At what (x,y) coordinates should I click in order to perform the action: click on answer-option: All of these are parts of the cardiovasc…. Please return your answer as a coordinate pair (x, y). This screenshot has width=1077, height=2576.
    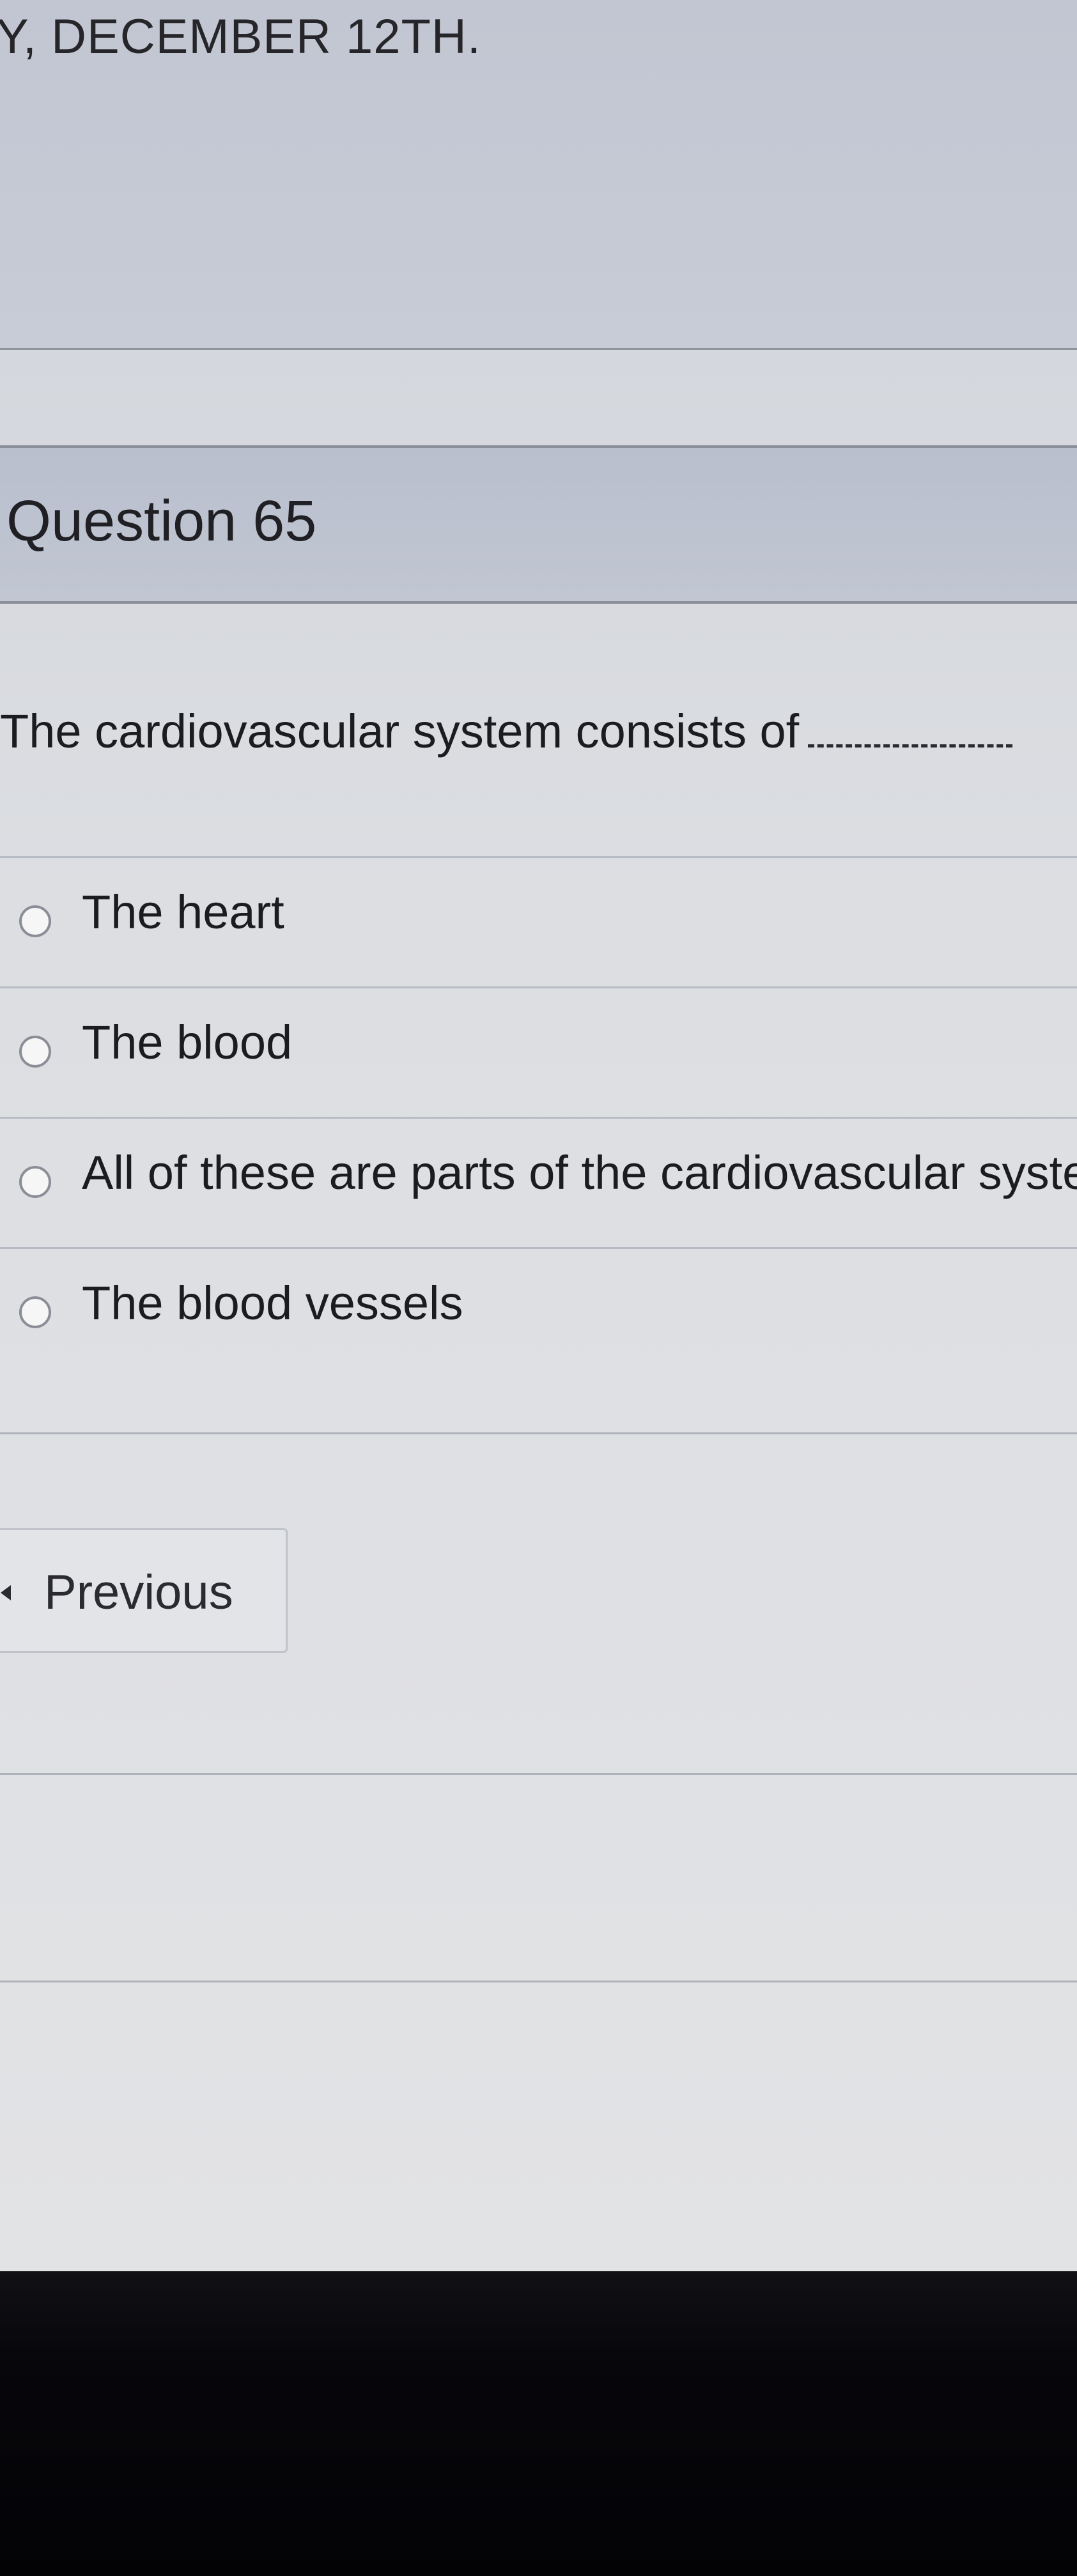
    Looking at the image, I should click on (538, 1182).